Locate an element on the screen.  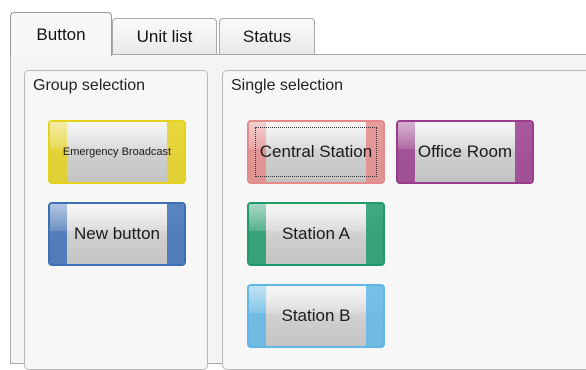
tab-unit-list-label: Unit list is located at coordinates (164, 36).